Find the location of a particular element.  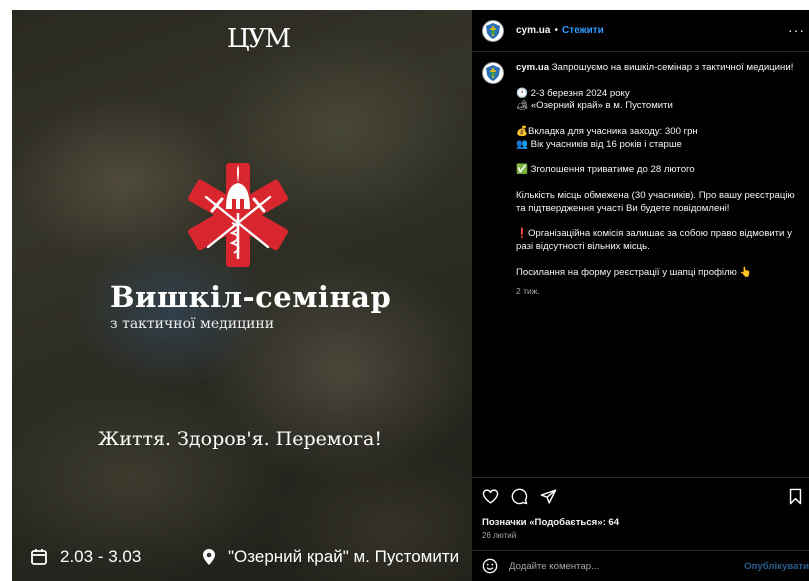

brand-logo: ЦУМ is located at coordinates (259, 39).